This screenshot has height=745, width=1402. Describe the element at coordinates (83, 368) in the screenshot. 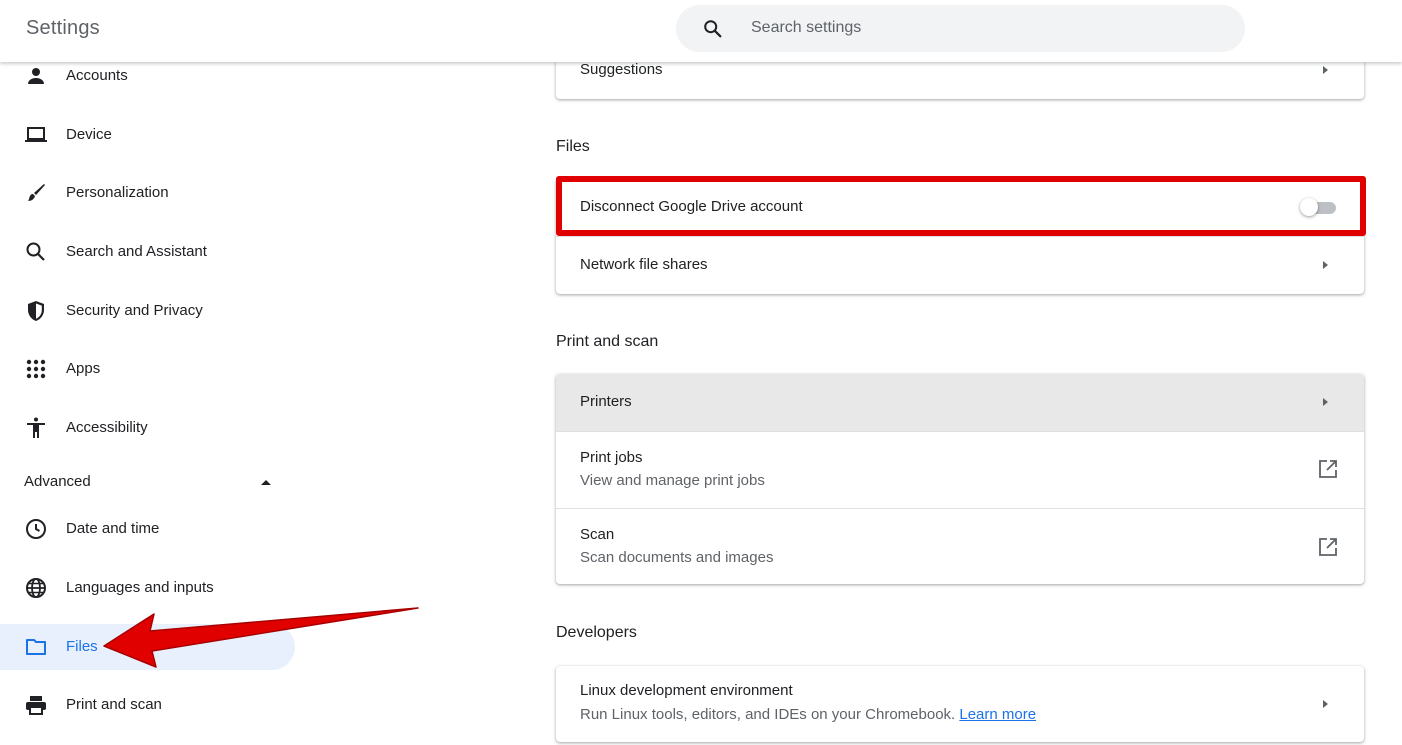

I see `sidebar-item-label: Apps` at that location.